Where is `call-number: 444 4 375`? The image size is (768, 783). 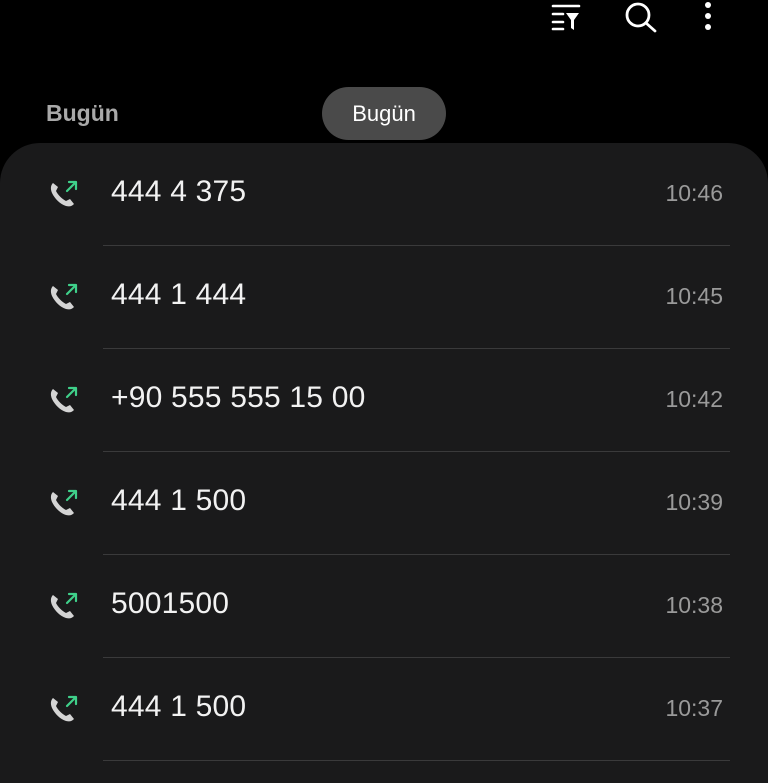 call-number: 444 4 375 is located at coordinates (179, 191).